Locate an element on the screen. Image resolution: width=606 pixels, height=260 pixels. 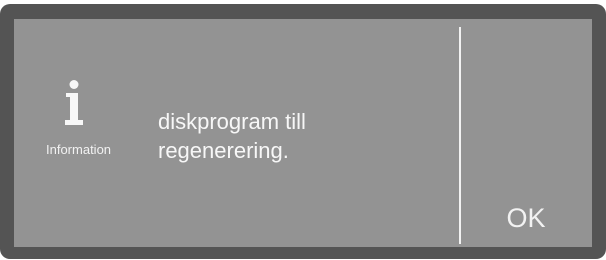
message-text: diskprogram till regenerering. is located at coordinates (232, 136).